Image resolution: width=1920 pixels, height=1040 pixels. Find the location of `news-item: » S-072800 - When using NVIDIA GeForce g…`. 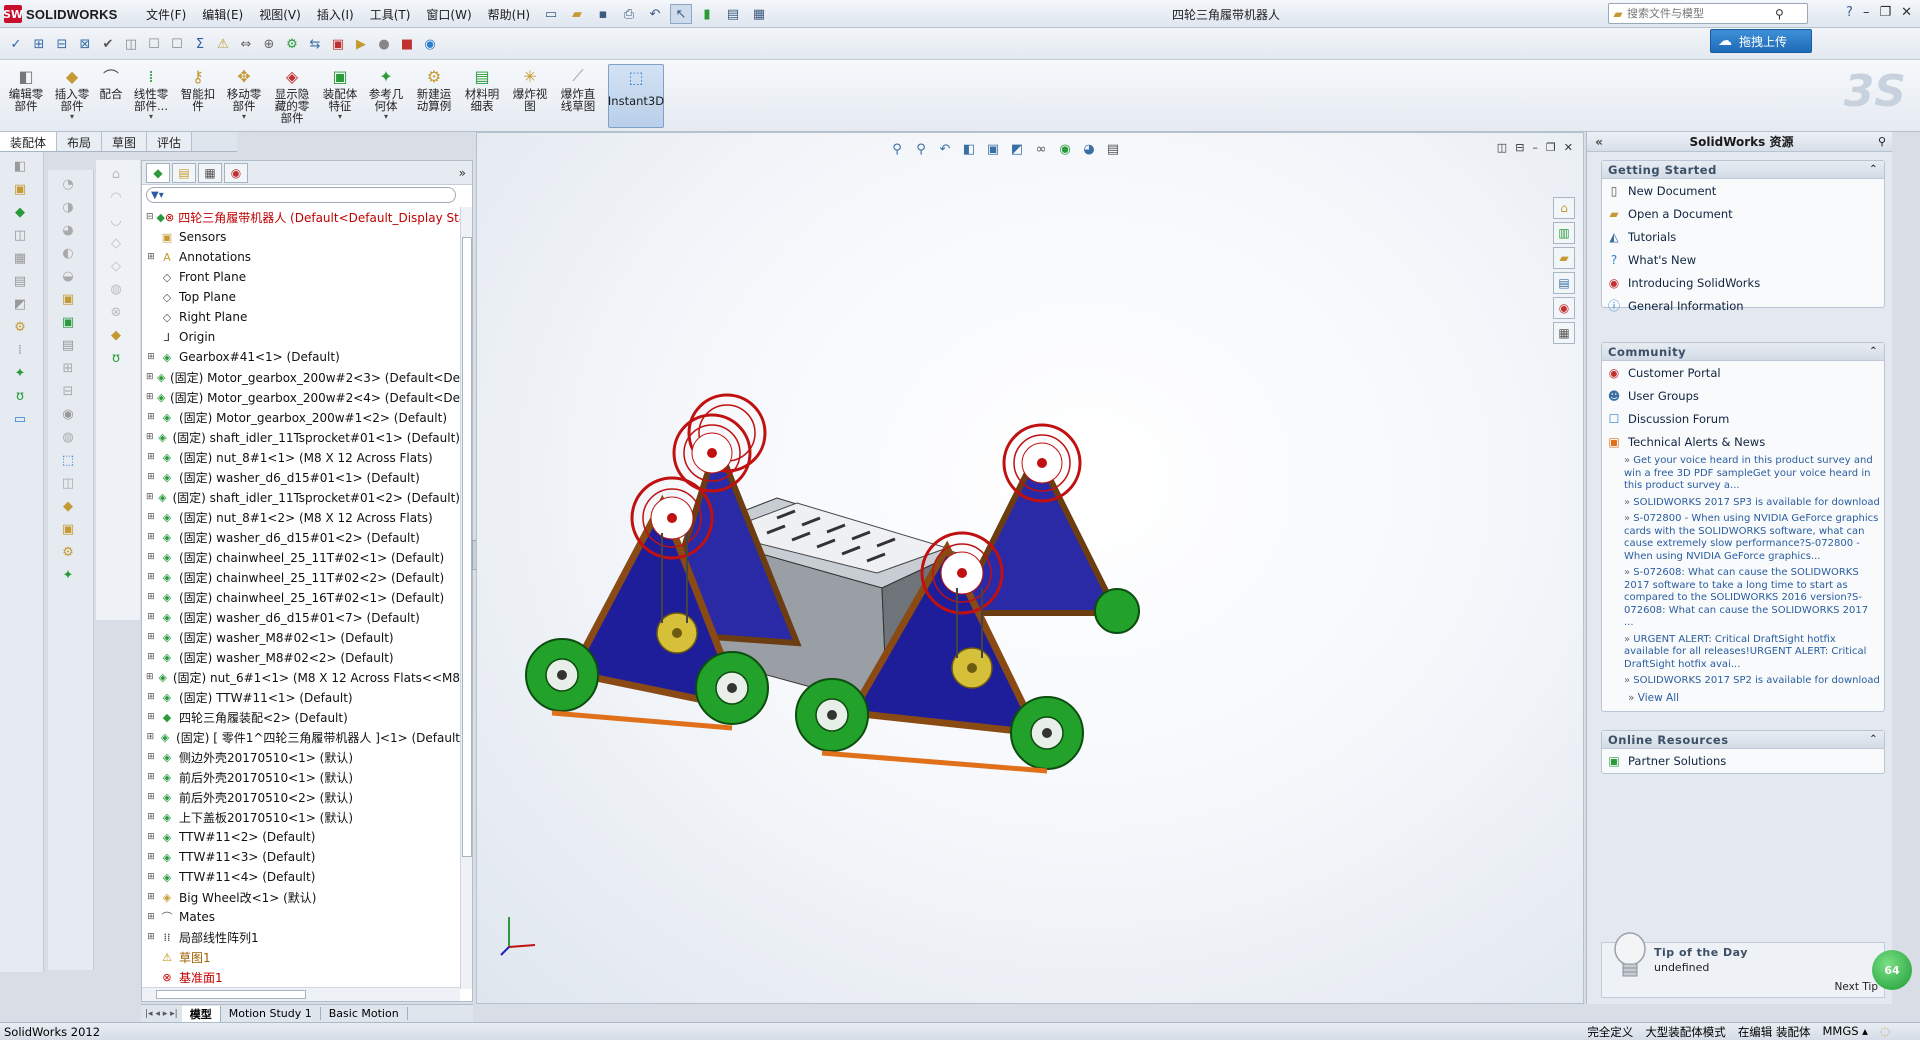

news-item: » S-072800 - When using NVIDIA GeForce g… is located at coordinates (1752, 538).